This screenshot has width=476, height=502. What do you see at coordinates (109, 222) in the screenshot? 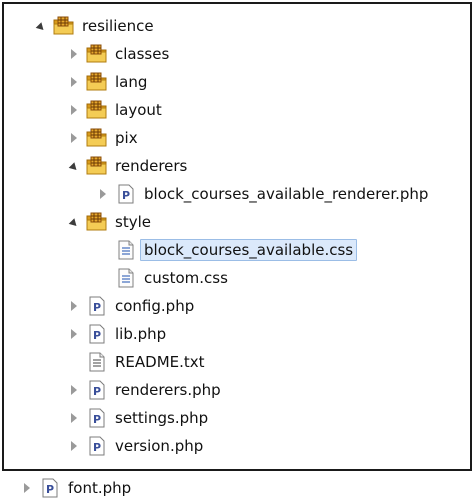
I see `tree-item-style: style` at bounding box center [109, 222].